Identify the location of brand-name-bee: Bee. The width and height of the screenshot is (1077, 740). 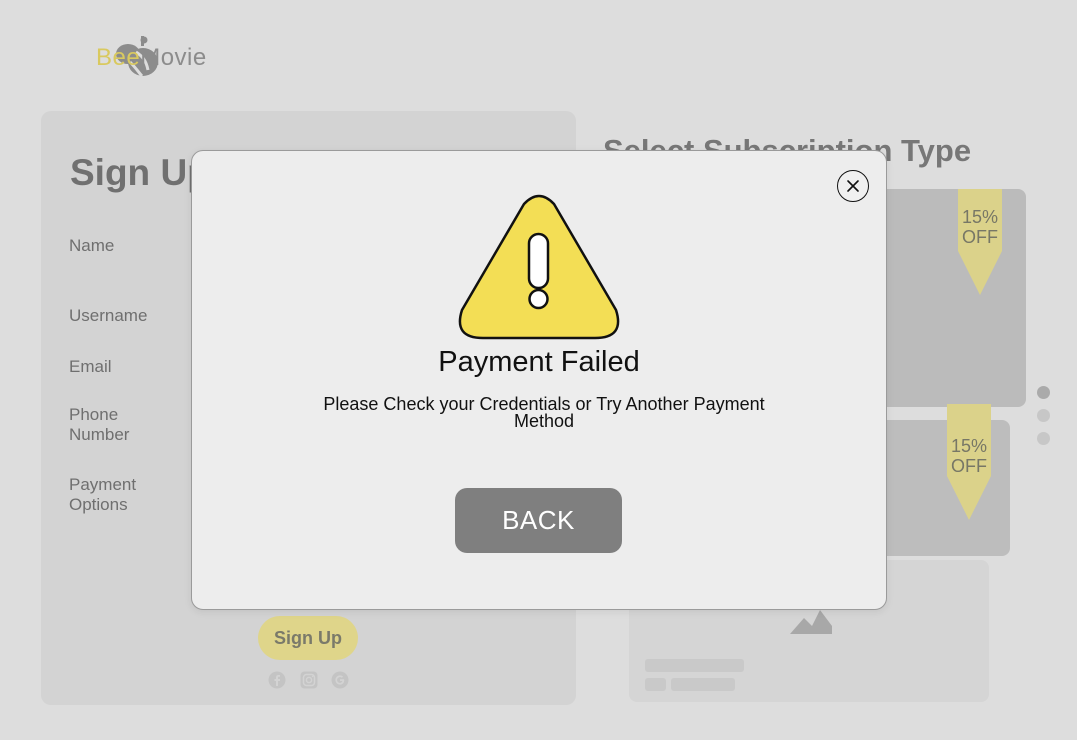
(118, 57).